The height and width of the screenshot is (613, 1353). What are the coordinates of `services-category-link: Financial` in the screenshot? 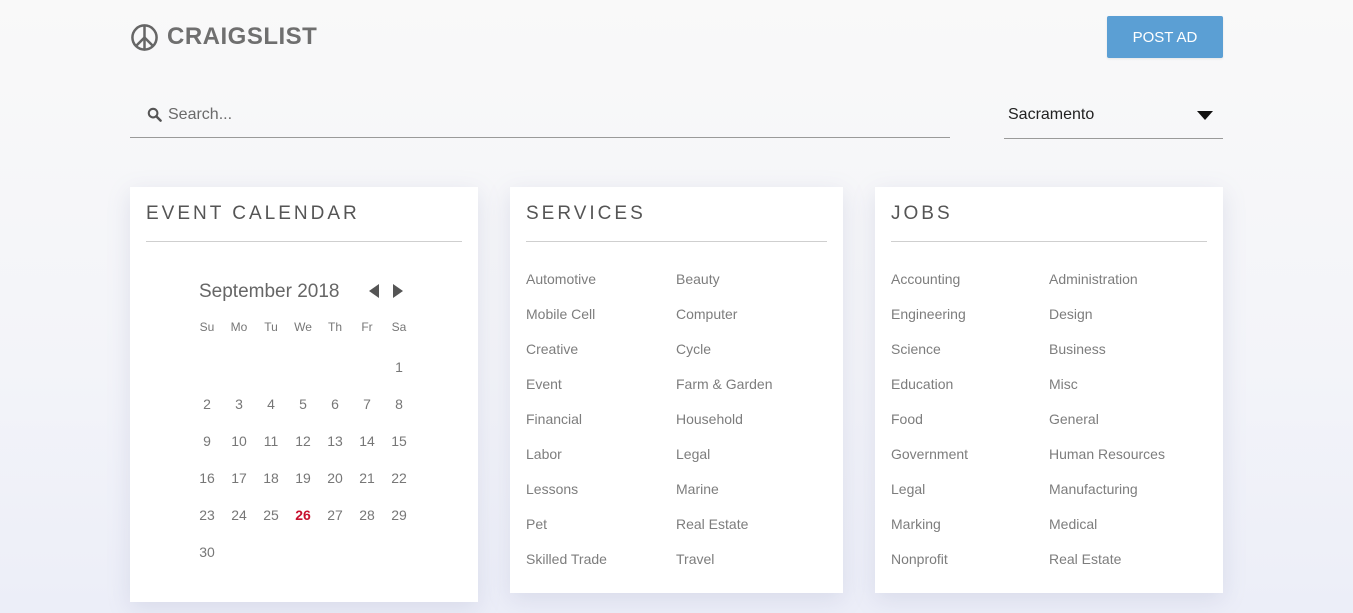 It's located at (601, 428).